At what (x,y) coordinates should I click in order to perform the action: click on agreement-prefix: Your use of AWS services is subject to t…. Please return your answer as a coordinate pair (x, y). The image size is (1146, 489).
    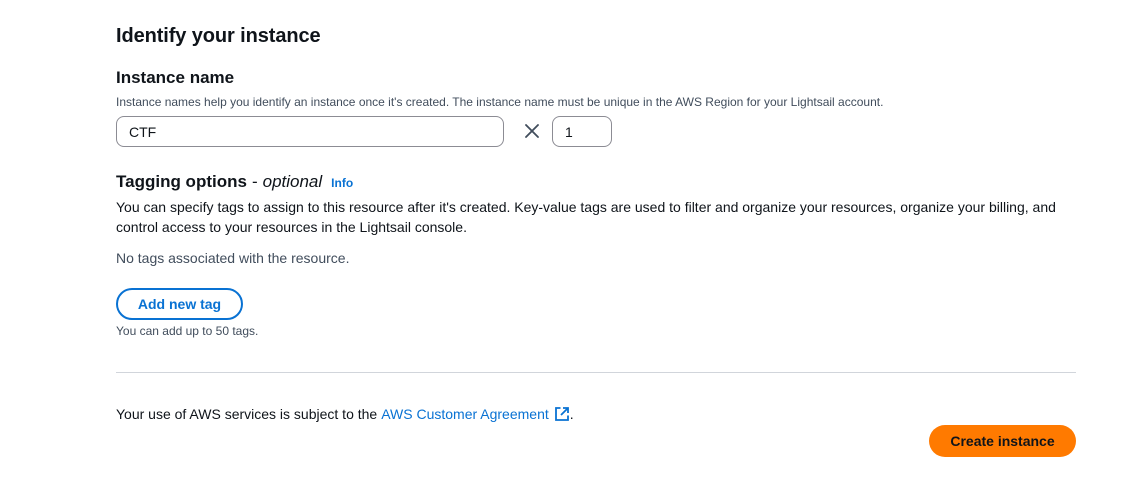
    Looking at the image, I should click on (247, 414).